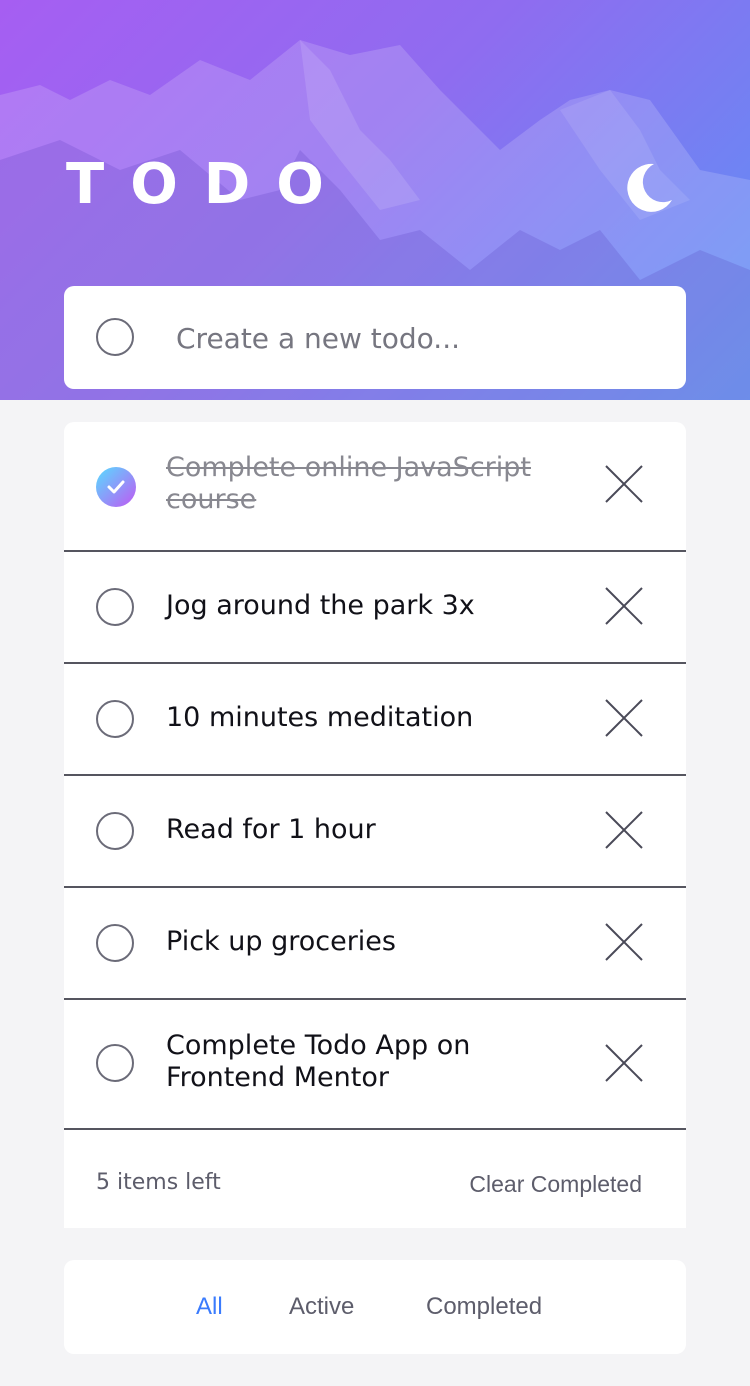 The width and height of the screenshot is (750, 1386). I want to click on new-todo-input, so click(416, 338).